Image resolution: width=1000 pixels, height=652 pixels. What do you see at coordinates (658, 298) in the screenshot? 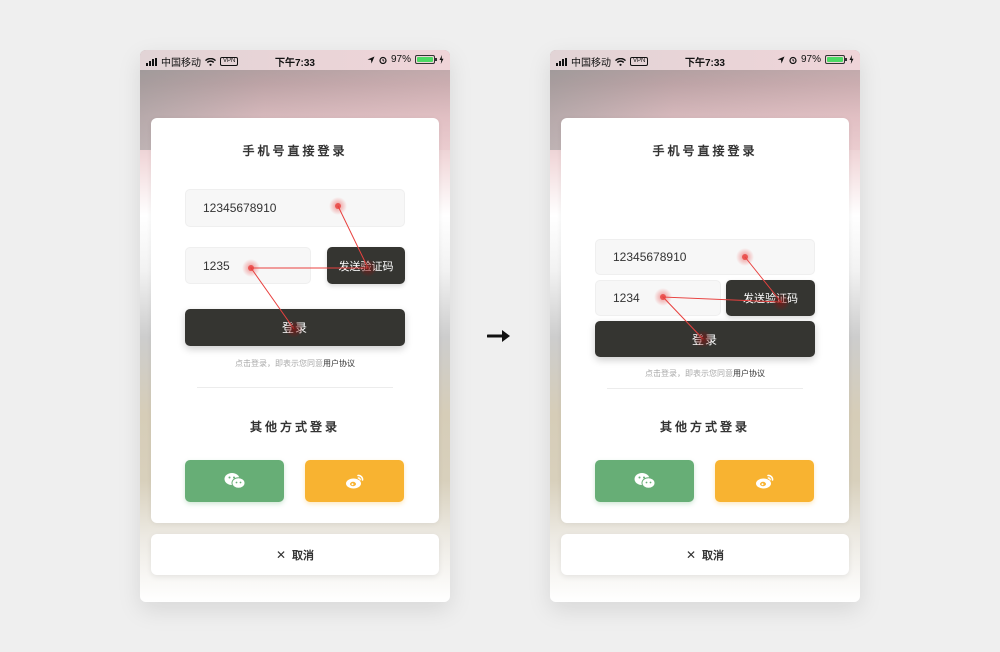
I see `code-input: 1234` at bounding box center [658, 298].